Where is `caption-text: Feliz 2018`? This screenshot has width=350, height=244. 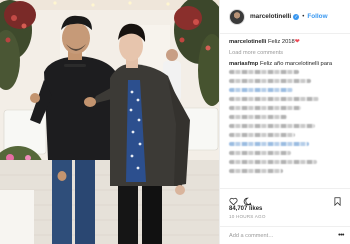
caption-text: Feliz 2018 is located at coordinates (281, 42).